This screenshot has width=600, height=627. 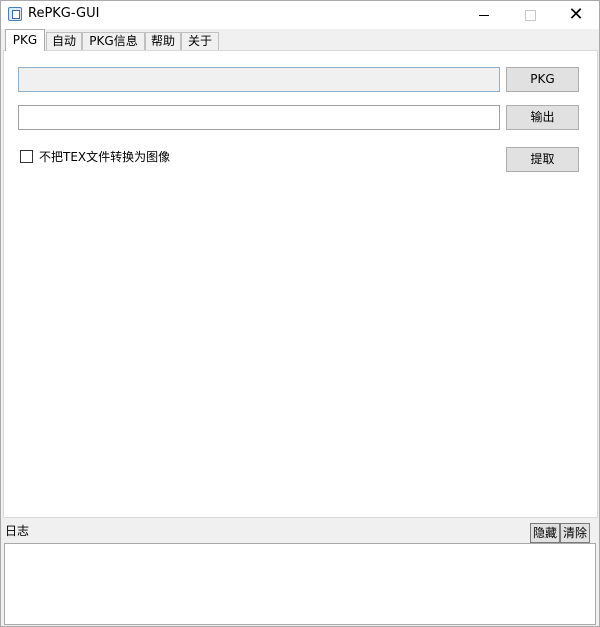 What do you see at coordinates (64, 13) in the screenshot?
I see `window-title: RePKG-GUI` at bounding box center [64, 13].